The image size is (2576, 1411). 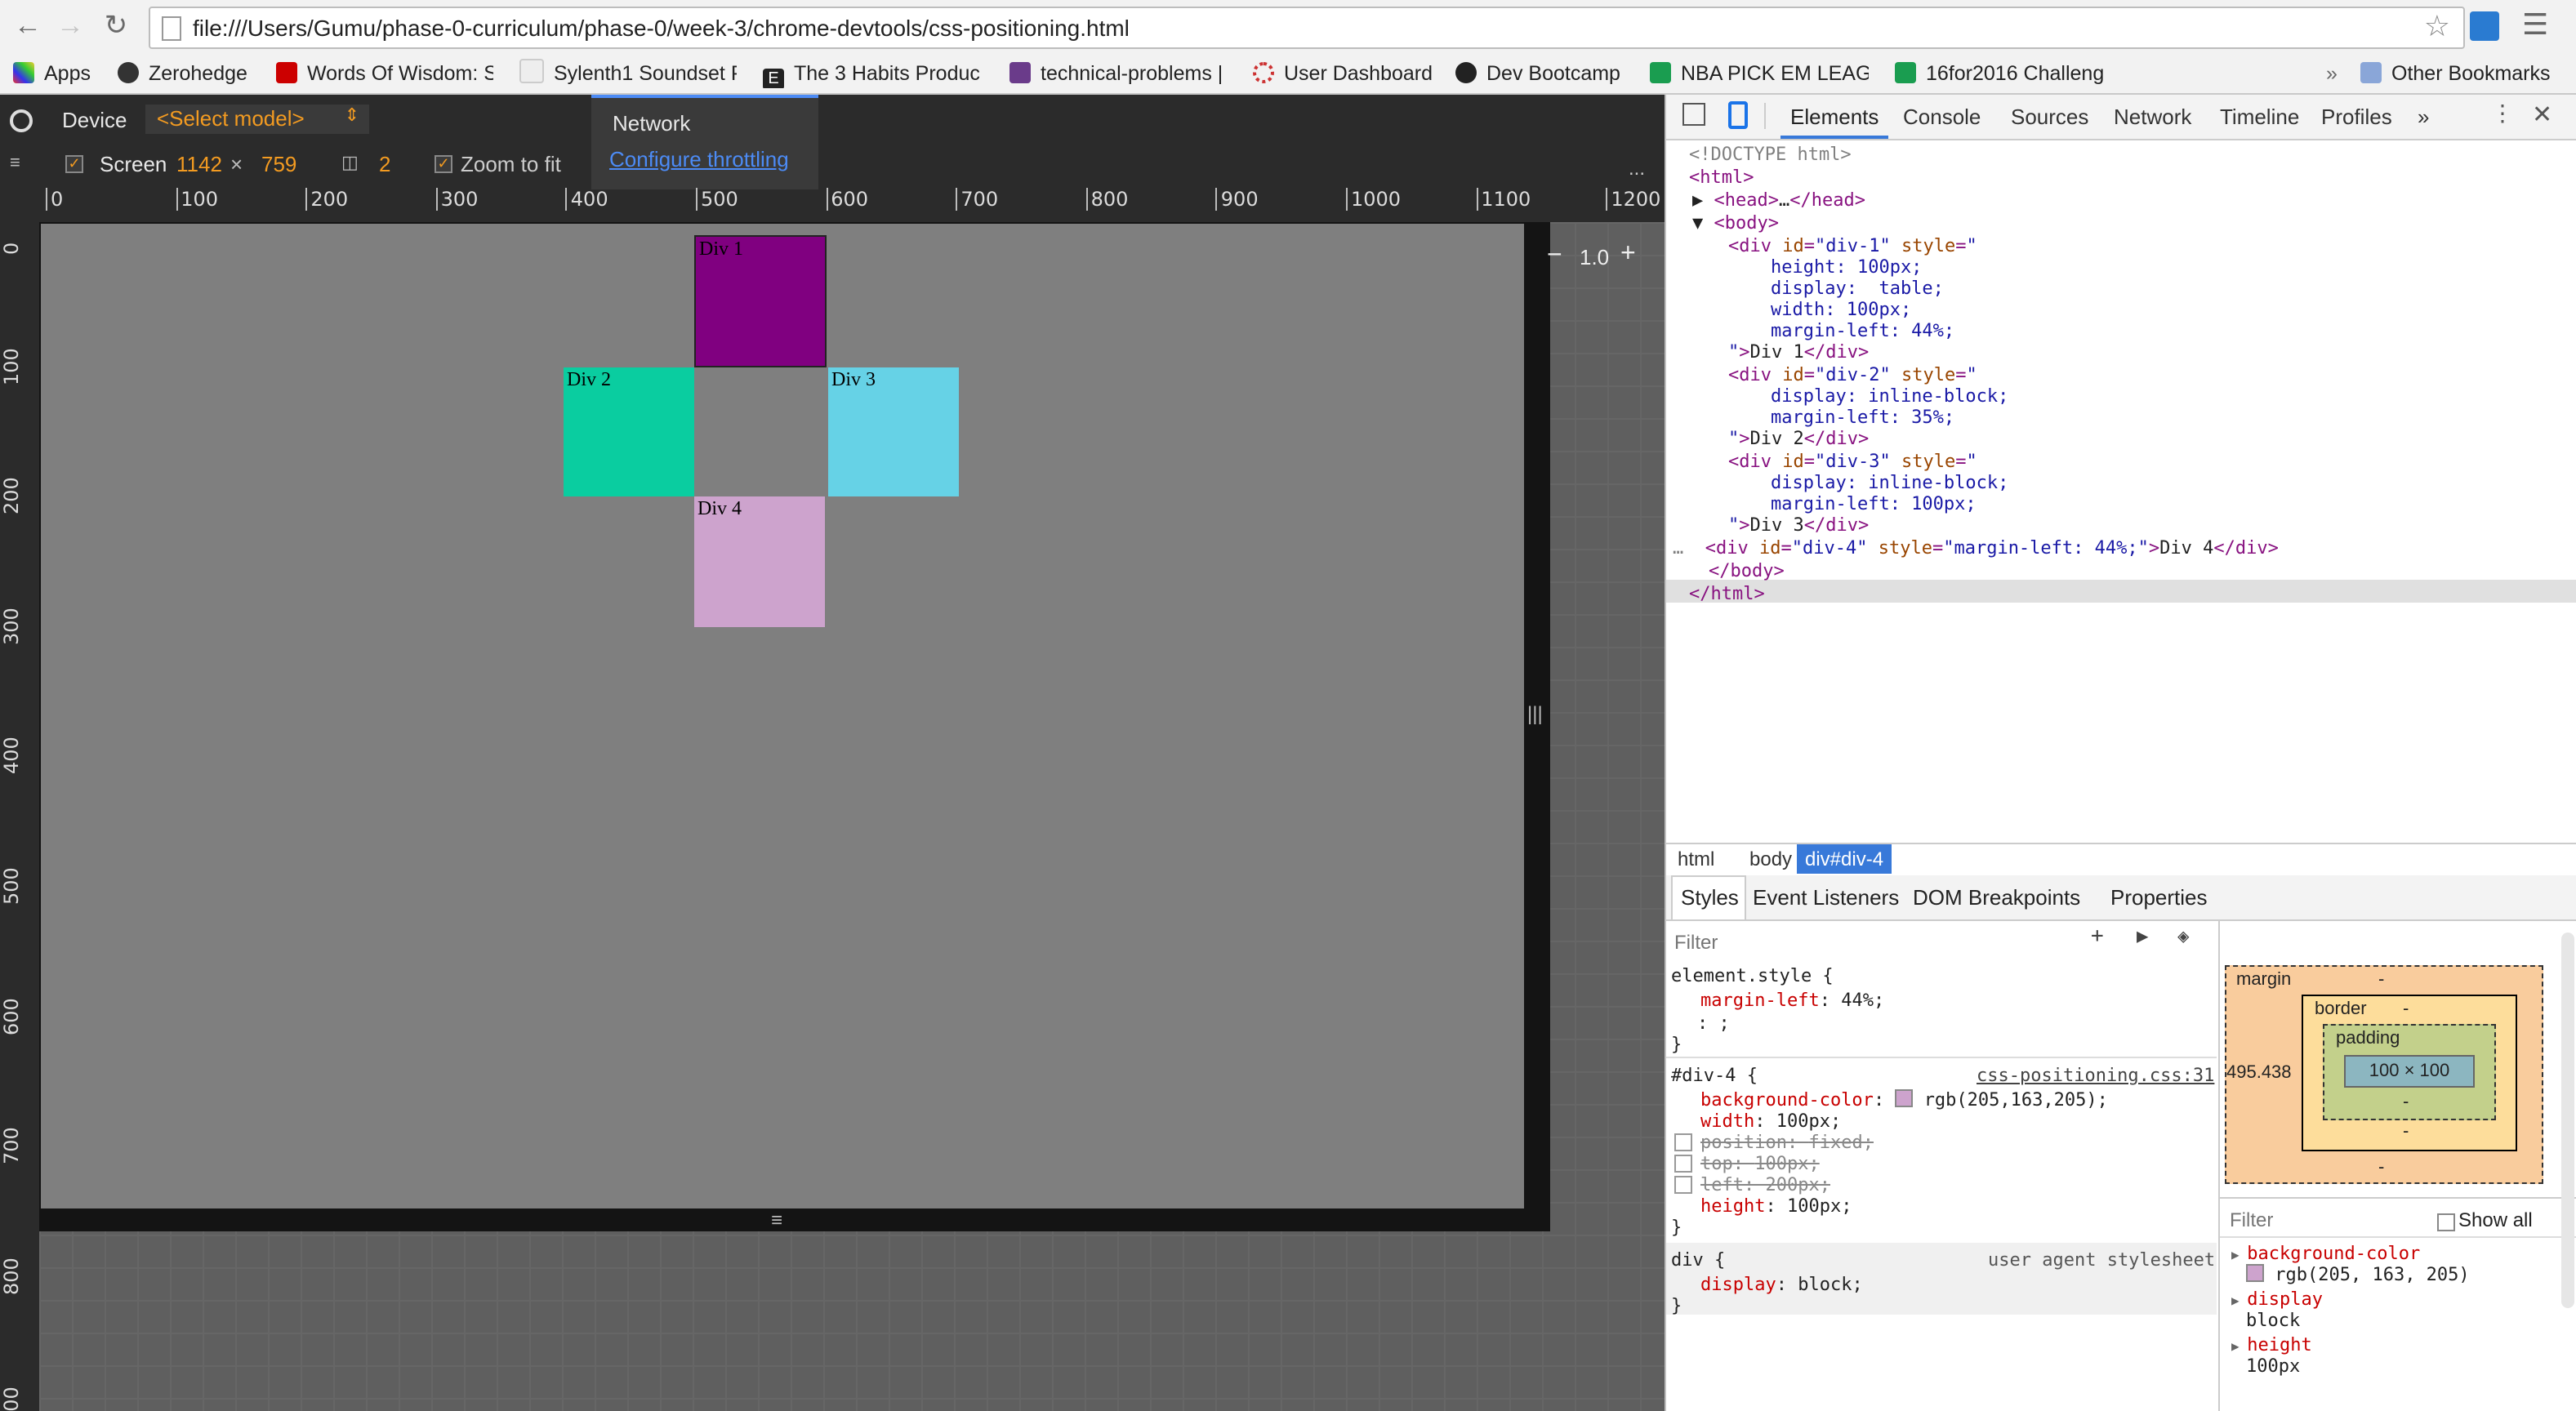 What do you see at coordinates (2484, 26) in the screenshot?
I see `extension-icon` at bounding box center [2484, 26].